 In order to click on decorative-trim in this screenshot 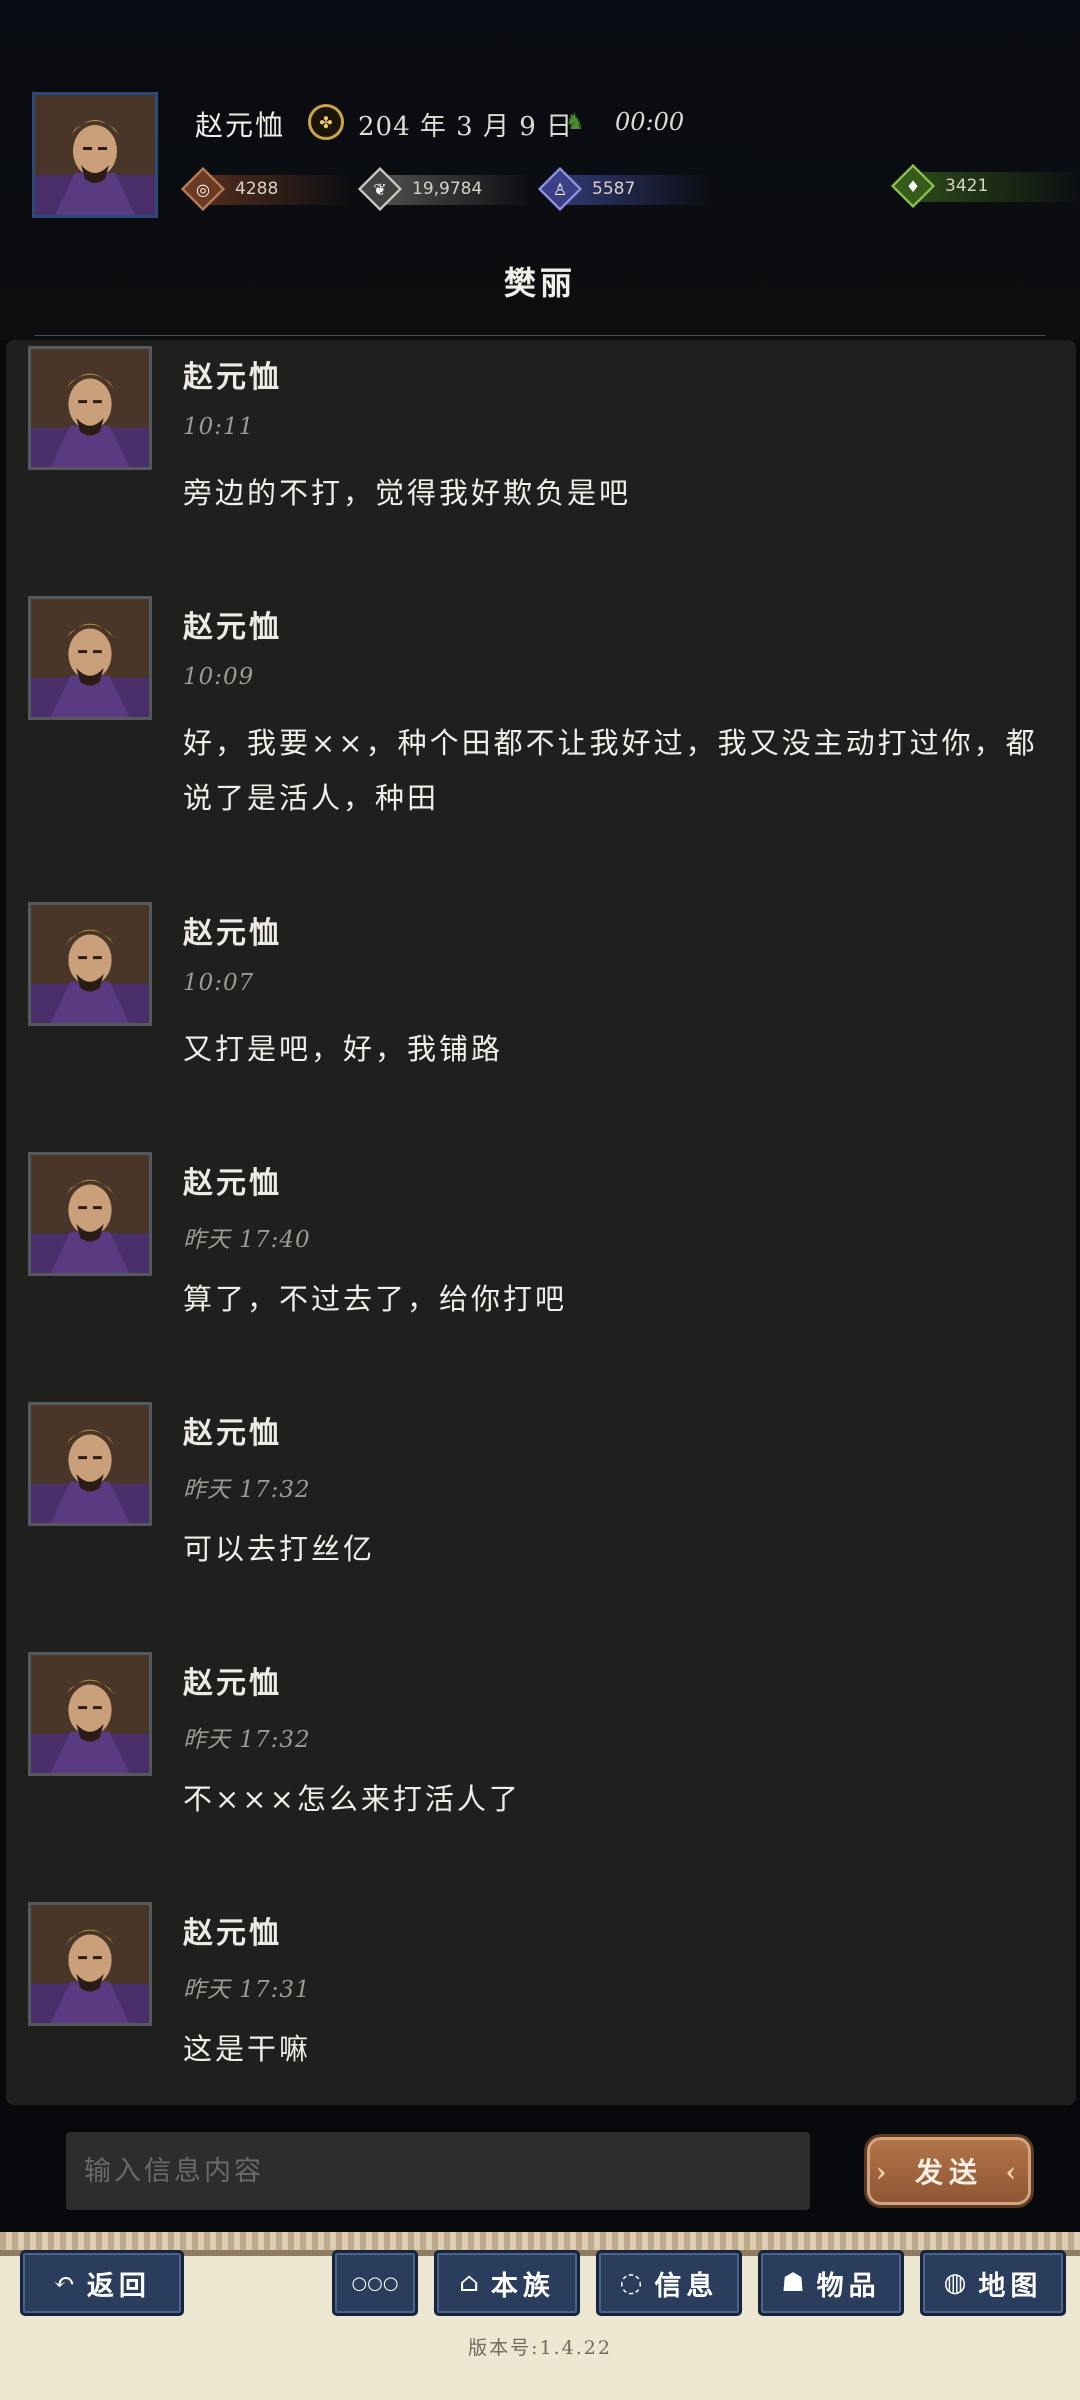, I will do `click(540, 2241)`.